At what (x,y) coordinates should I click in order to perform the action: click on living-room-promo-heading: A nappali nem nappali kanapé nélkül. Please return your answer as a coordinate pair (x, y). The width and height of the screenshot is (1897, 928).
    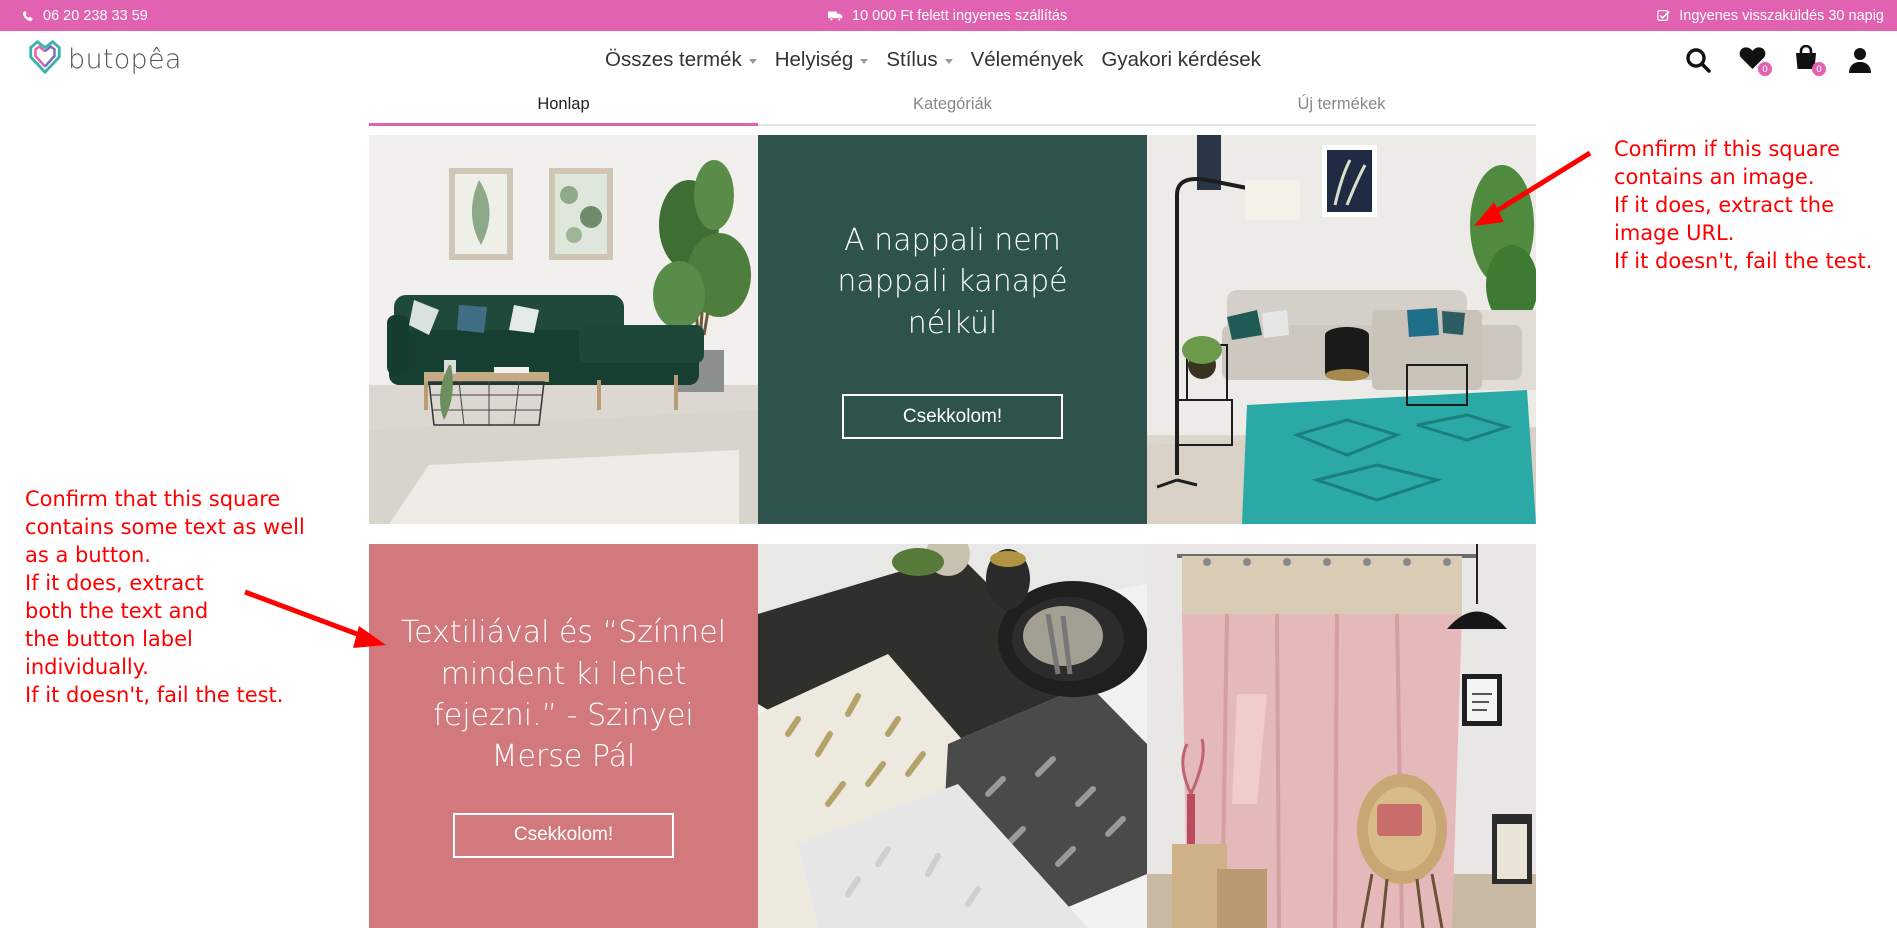
    Looking at the image, I should click on (952, 281).